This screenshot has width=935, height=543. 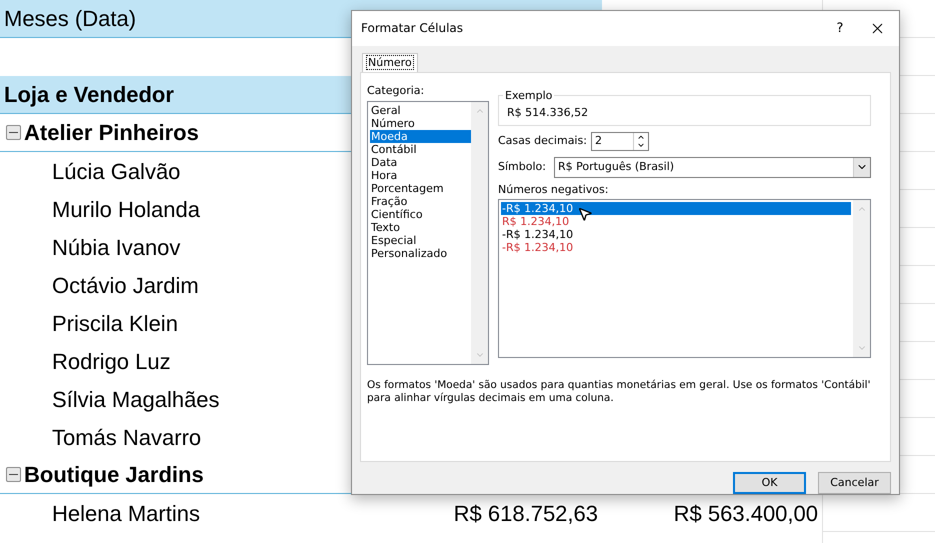 What do you see at coordinates (420, 175) in the screenshot?
I see `category-item: Hora` at bounding box center [420, 175].